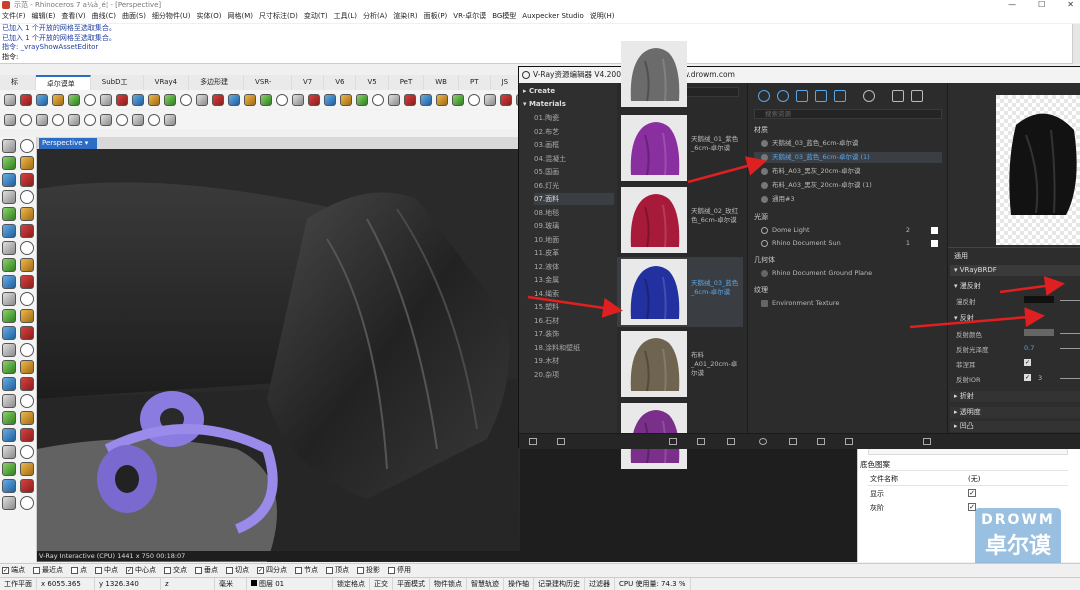 Image resolution: width=1080 pixels, height=590 pixels. Describe the element at coordinates (188, 584) in the screenshot. I see `status-z: z` at that location.